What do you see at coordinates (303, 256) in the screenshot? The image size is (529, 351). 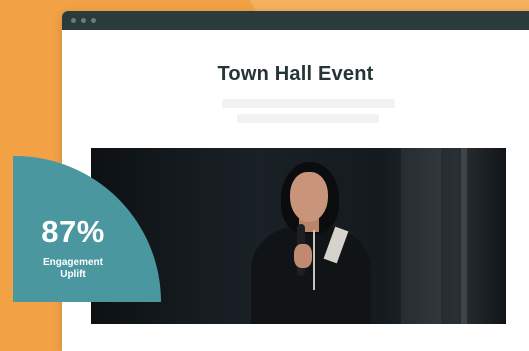 I see `speaker-hand` at bounding box center [303, 256].